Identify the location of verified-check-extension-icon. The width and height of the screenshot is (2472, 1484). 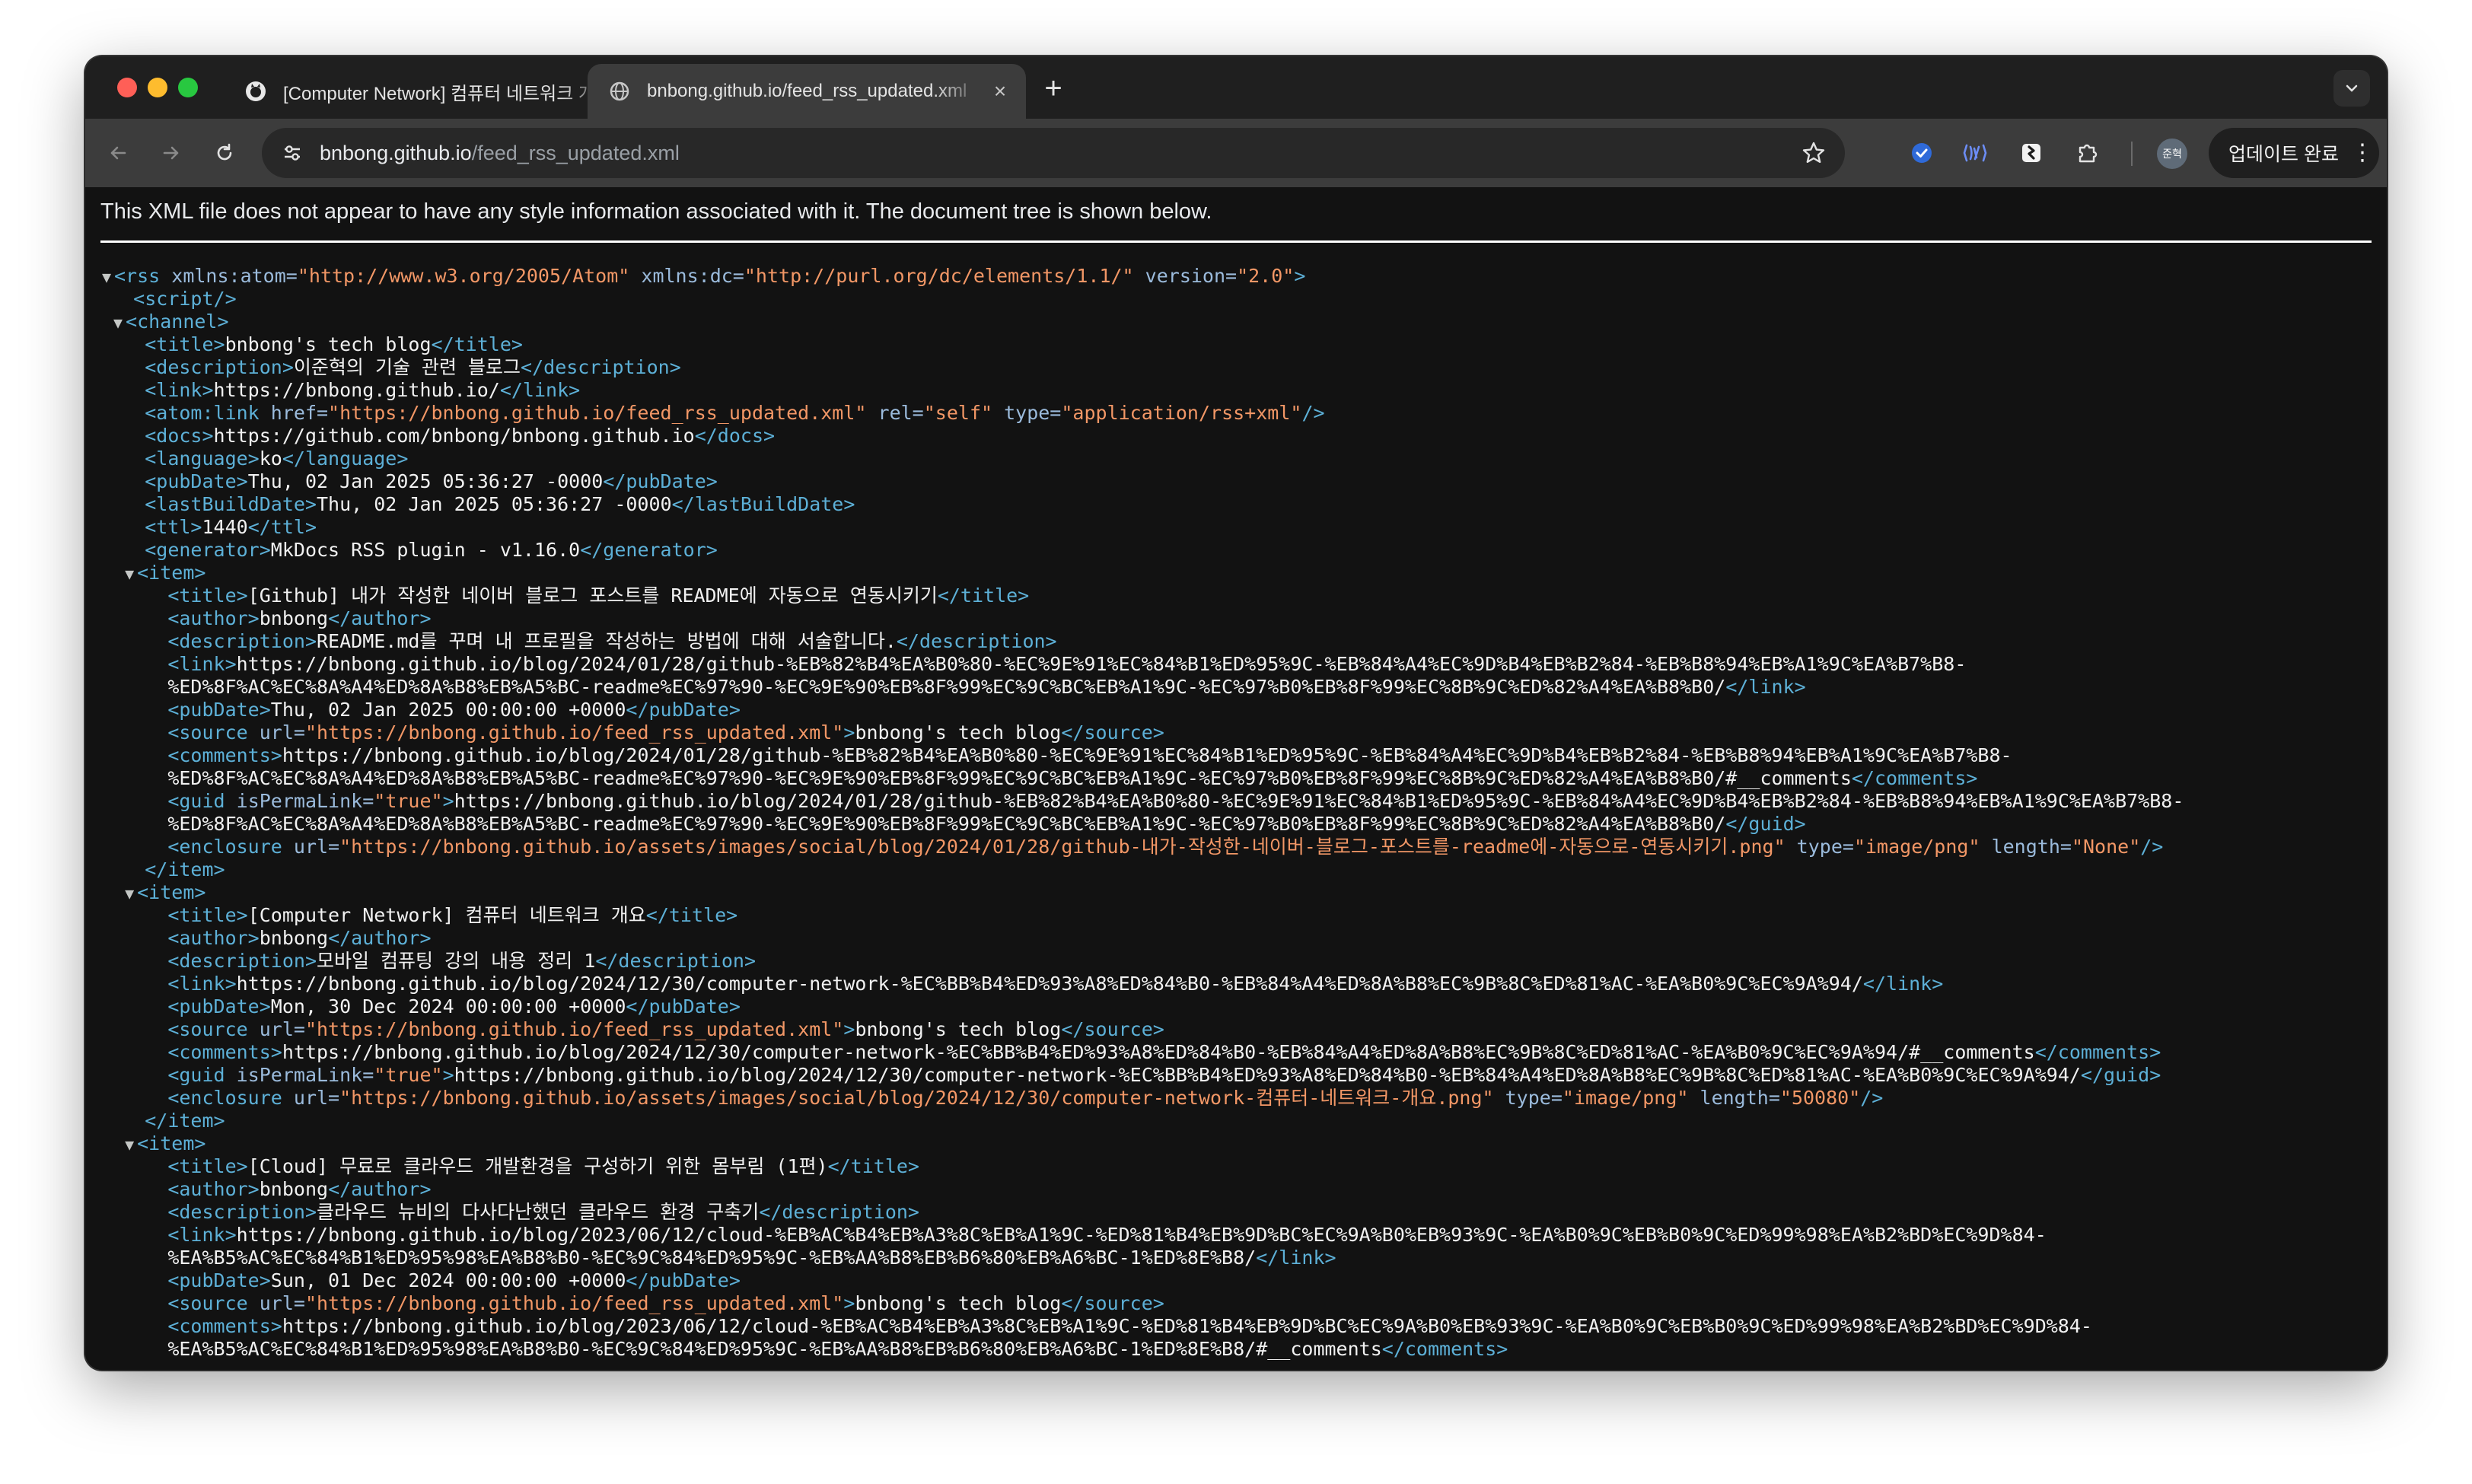
(1922, 153).